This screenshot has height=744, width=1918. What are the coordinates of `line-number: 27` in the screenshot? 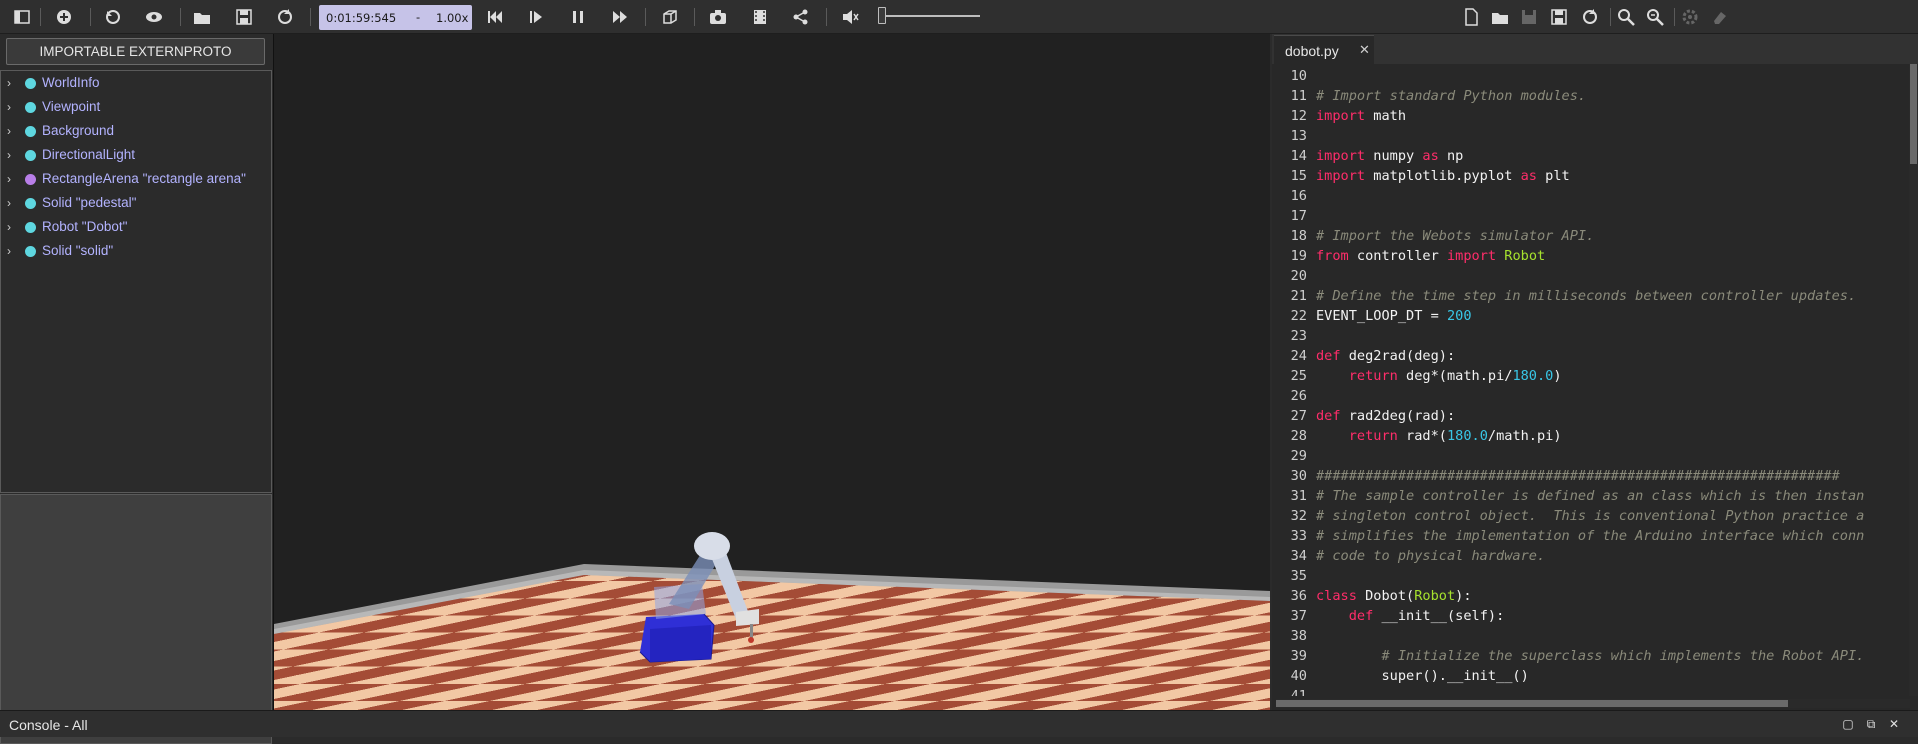 It's located at (1298, 416).